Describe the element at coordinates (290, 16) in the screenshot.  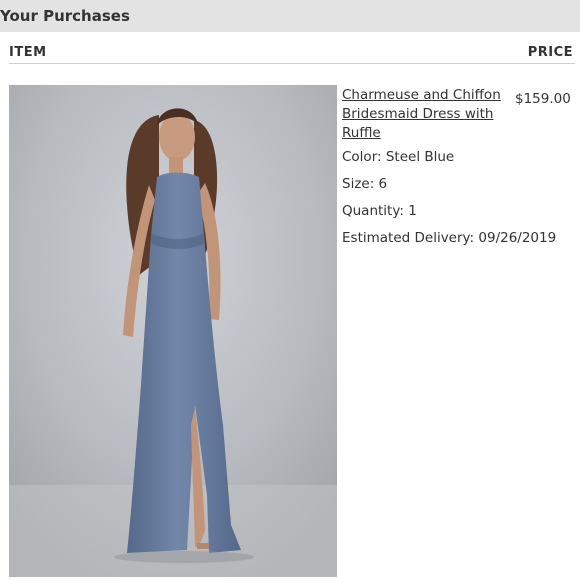
I see `purchases-header: Your Purchases` at that location.